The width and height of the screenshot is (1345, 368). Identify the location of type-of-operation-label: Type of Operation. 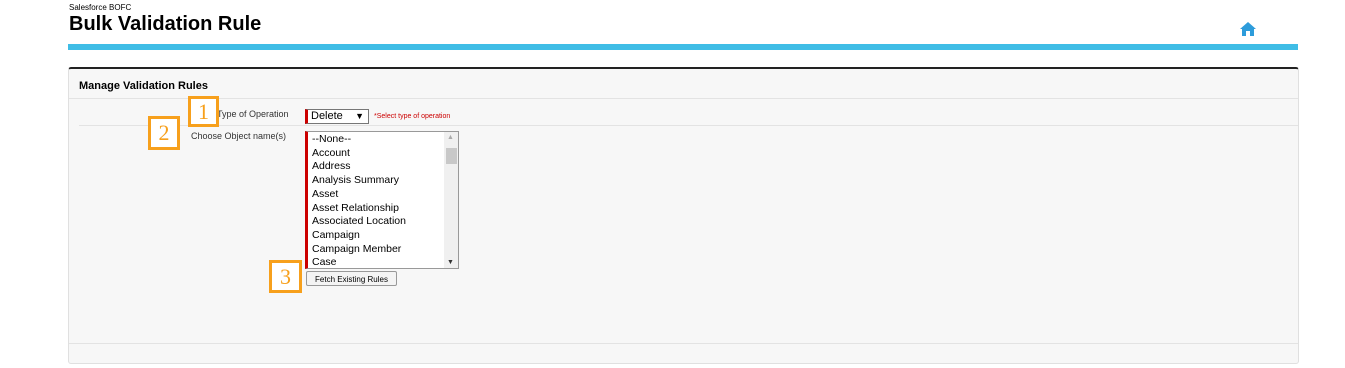
(253, 114).